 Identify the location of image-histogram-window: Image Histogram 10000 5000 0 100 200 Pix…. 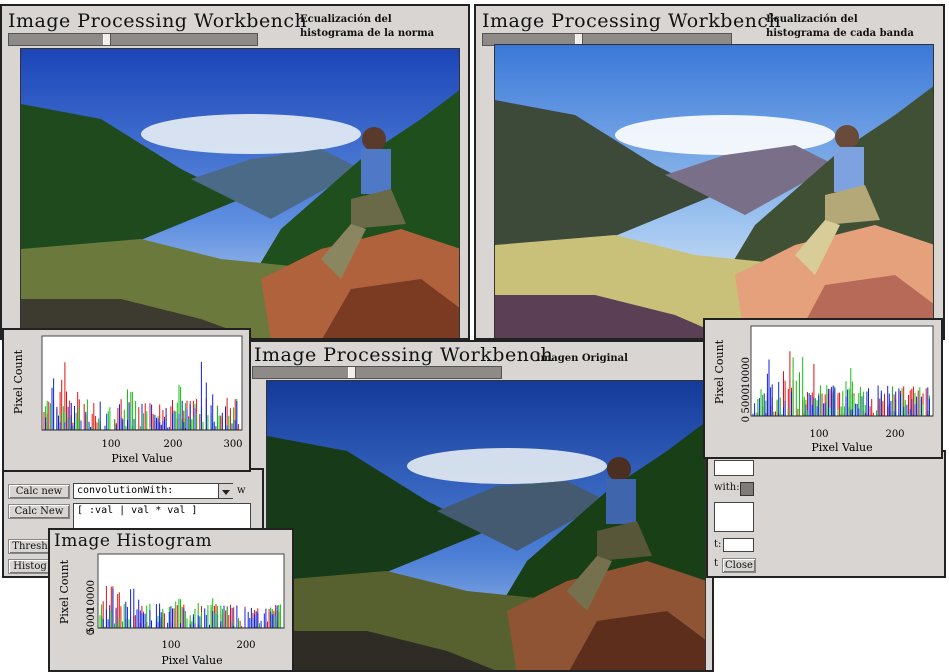
(171, 600).